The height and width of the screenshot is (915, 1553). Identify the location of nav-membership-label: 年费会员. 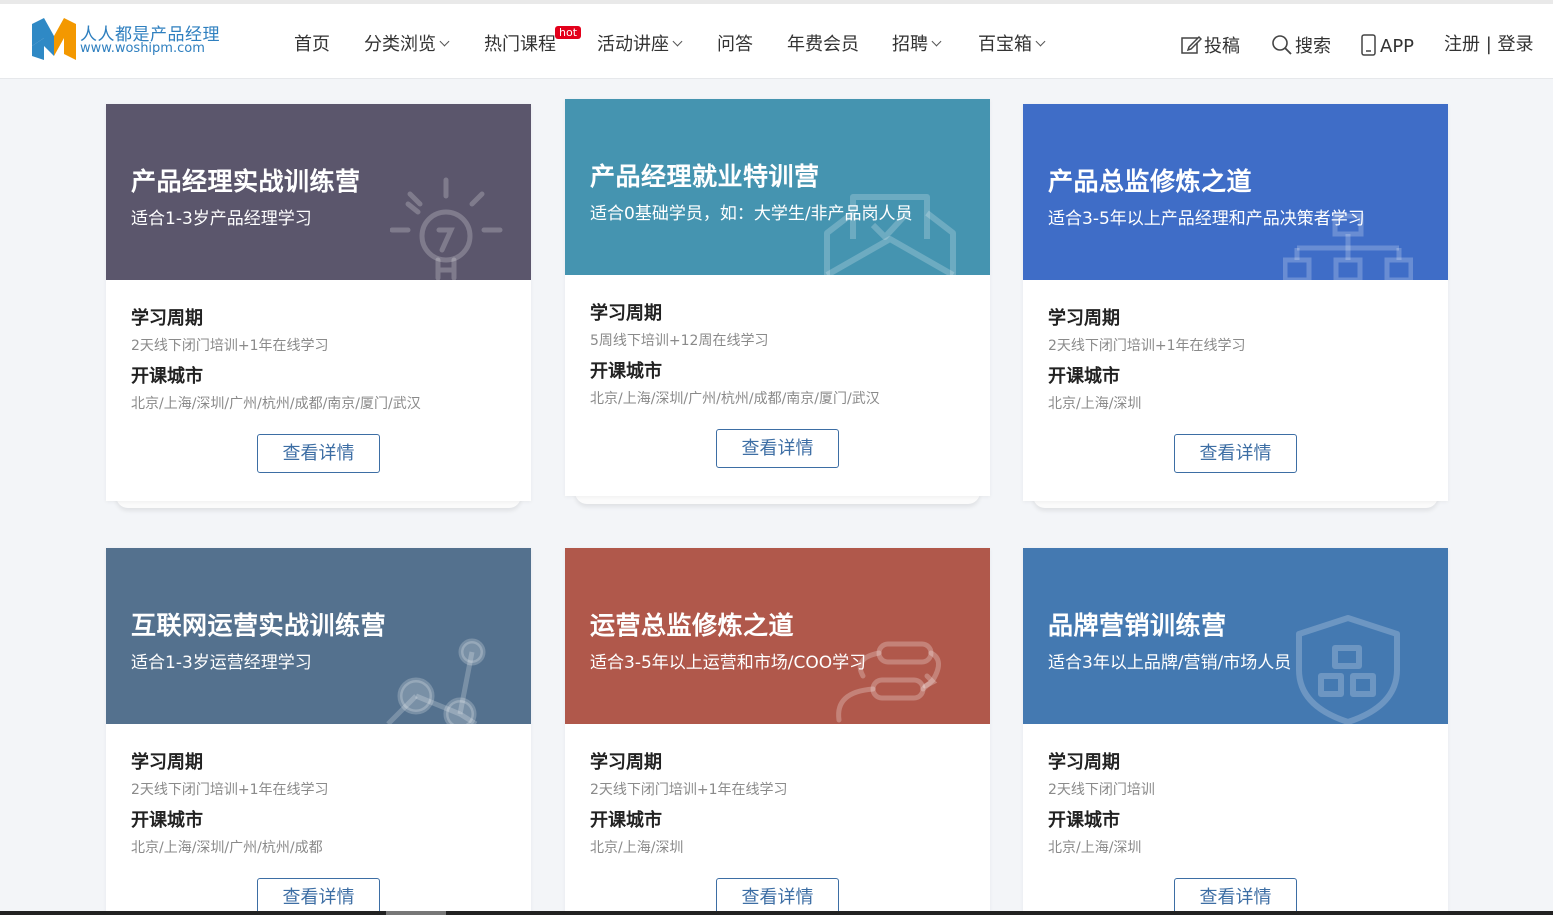
(823, 44).